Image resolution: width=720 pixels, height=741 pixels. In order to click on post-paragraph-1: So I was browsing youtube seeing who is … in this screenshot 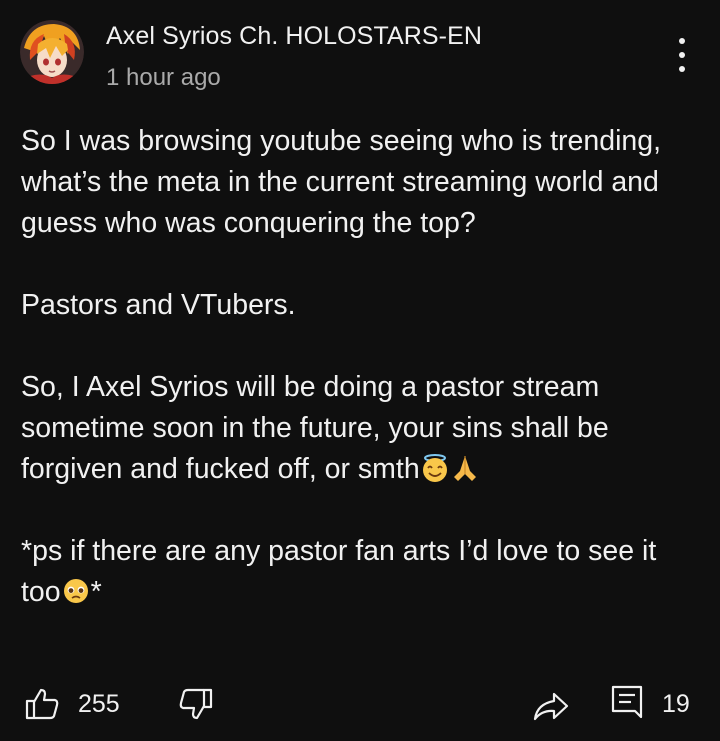, I will do `click(341, 182)`.